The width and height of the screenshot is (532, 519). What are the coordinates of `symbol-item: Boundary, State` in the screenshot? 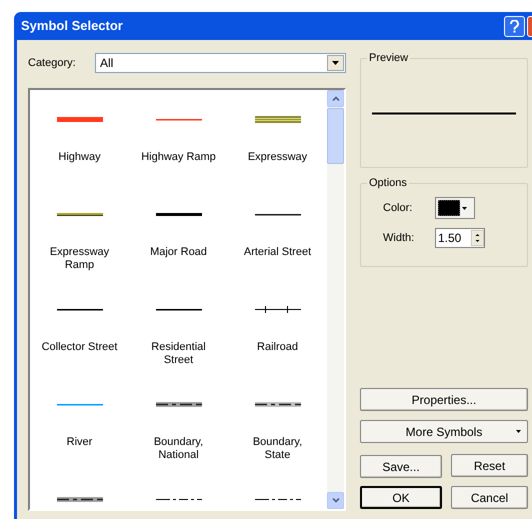 It's located at (277, 446).